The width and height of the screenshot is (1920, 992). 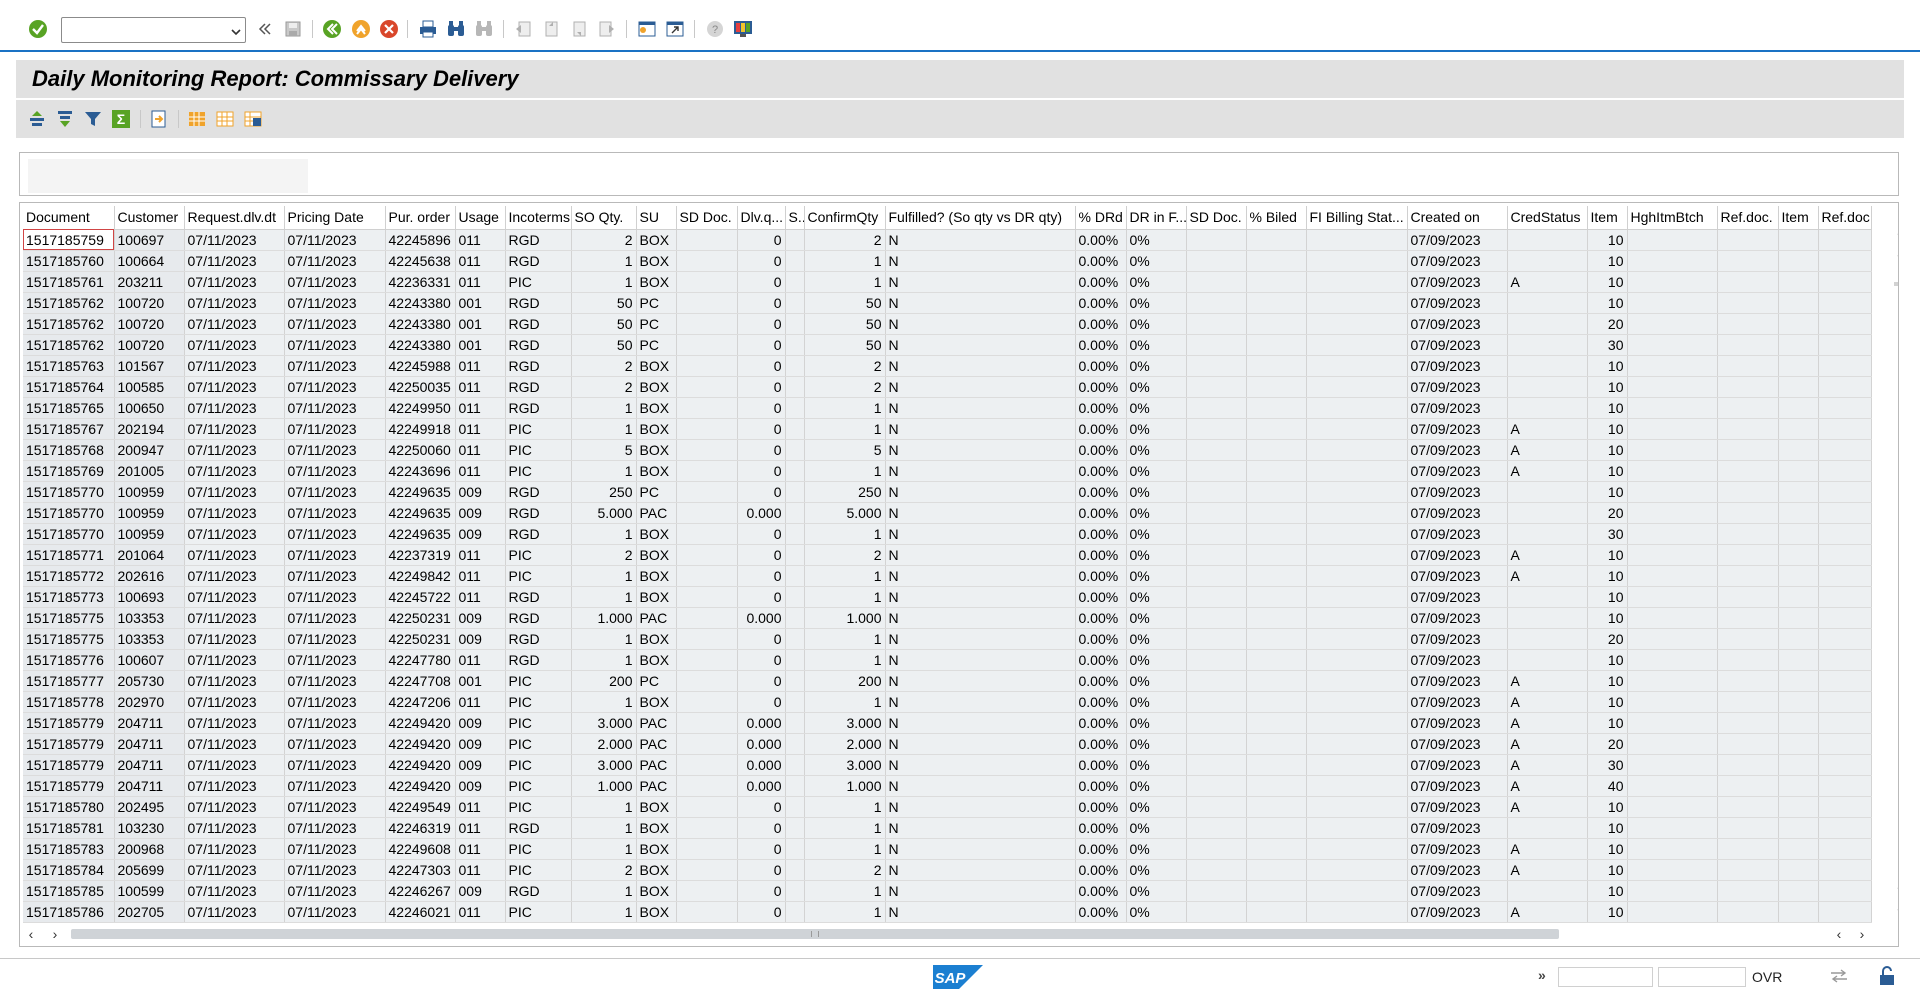 What do you see at coordinates (480, 450) in the screenshot?
I see `table-cell: 011` at bounding box center [480, 450].